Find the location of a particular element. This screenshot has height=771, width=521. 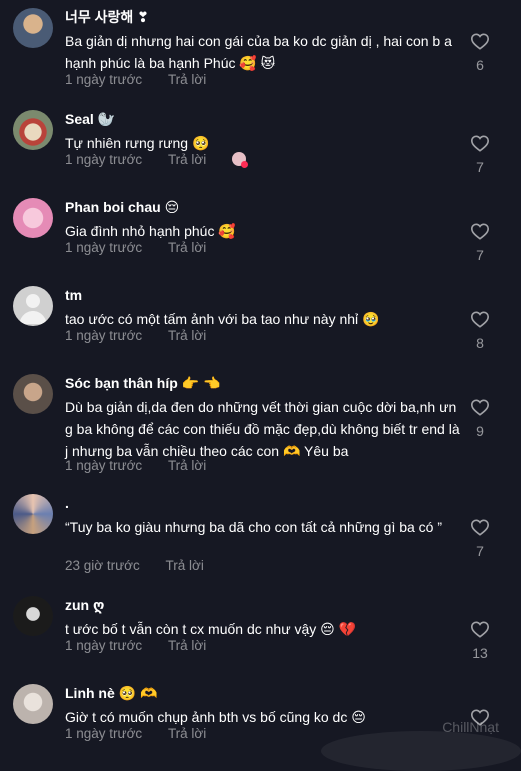

default-user-icon is located at coordinates (33, 309).